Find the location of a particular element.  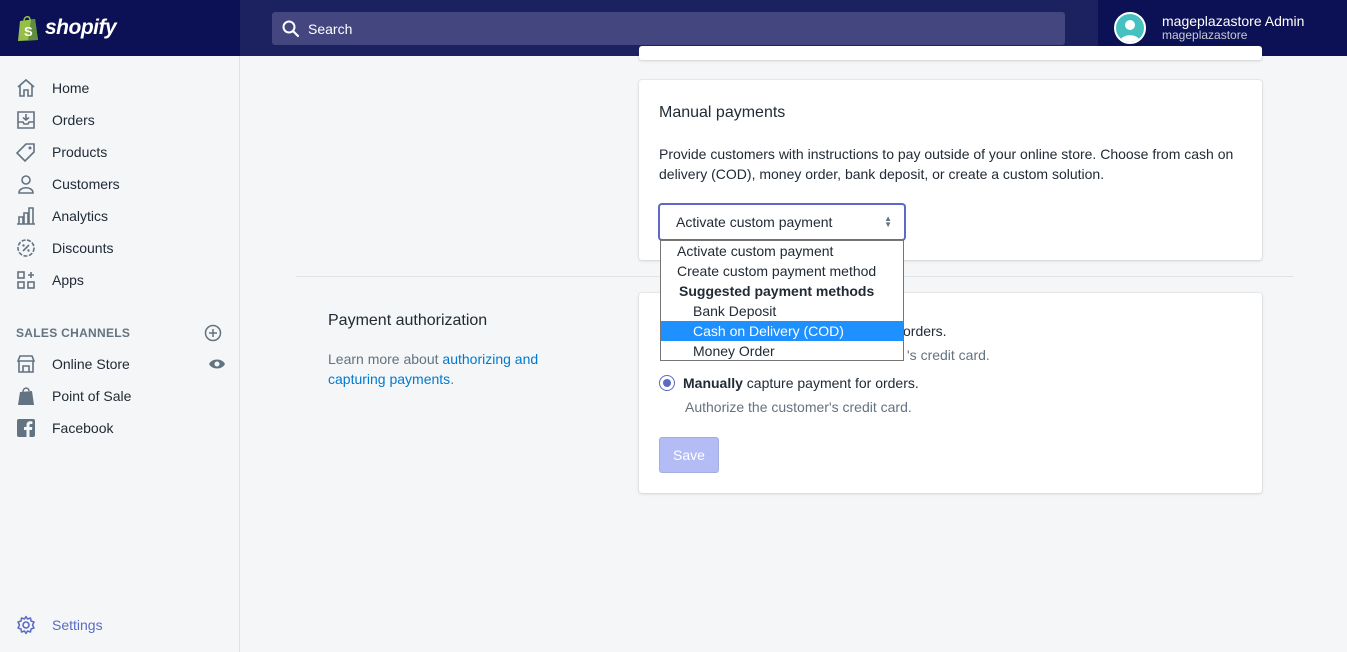

sidebar-item-products: Products is located at coordinates (121, 152).